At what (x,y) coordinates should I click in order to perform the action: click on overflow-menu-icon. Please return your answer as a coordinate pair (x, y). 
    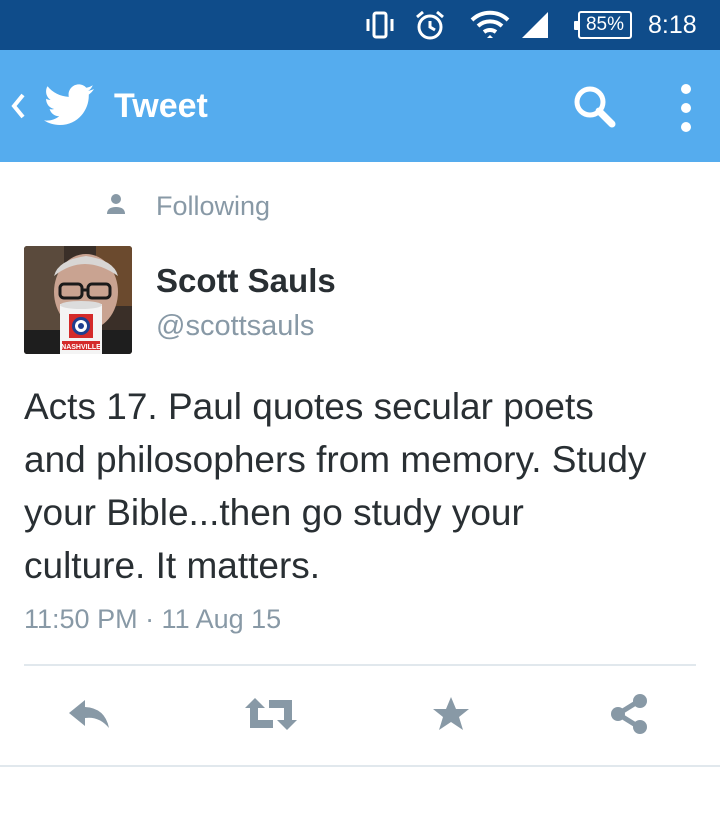
    Looking at the image, I should click on (686, 112).